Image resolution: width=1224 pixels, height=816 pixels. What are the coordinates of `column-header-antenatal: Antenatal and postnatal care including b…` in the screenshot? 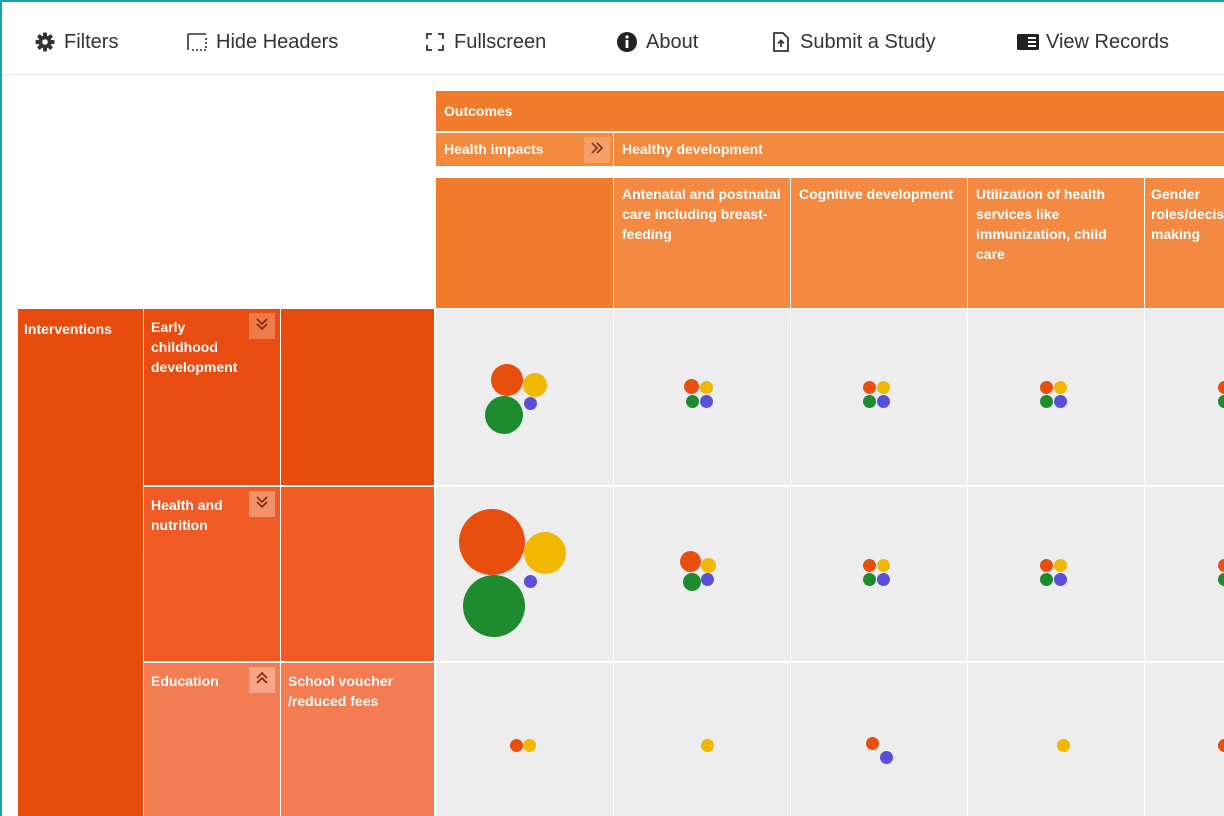 It's located at (702, 243).